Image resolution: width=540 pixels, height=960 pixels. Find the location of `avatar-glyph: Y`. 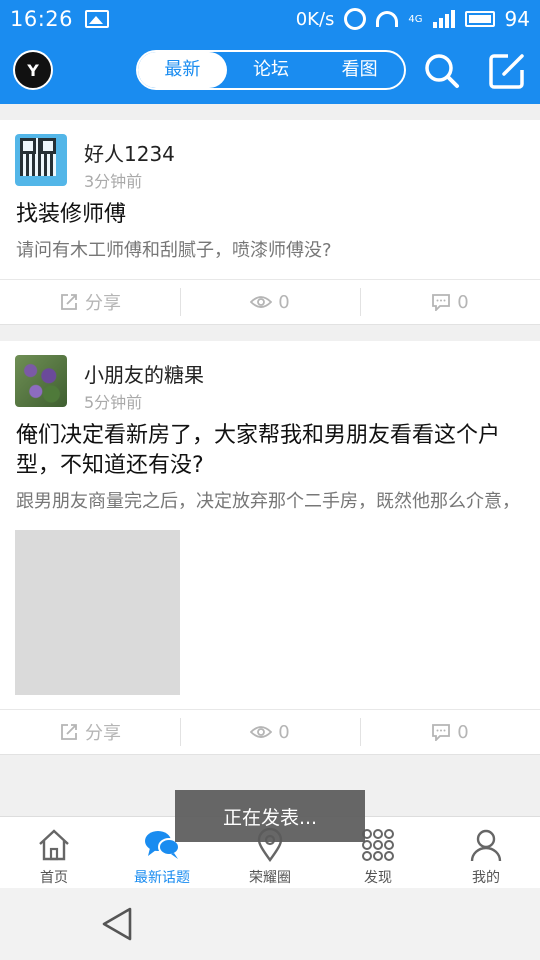

avatar-glyph: Y is located at coordinates (33, 70).